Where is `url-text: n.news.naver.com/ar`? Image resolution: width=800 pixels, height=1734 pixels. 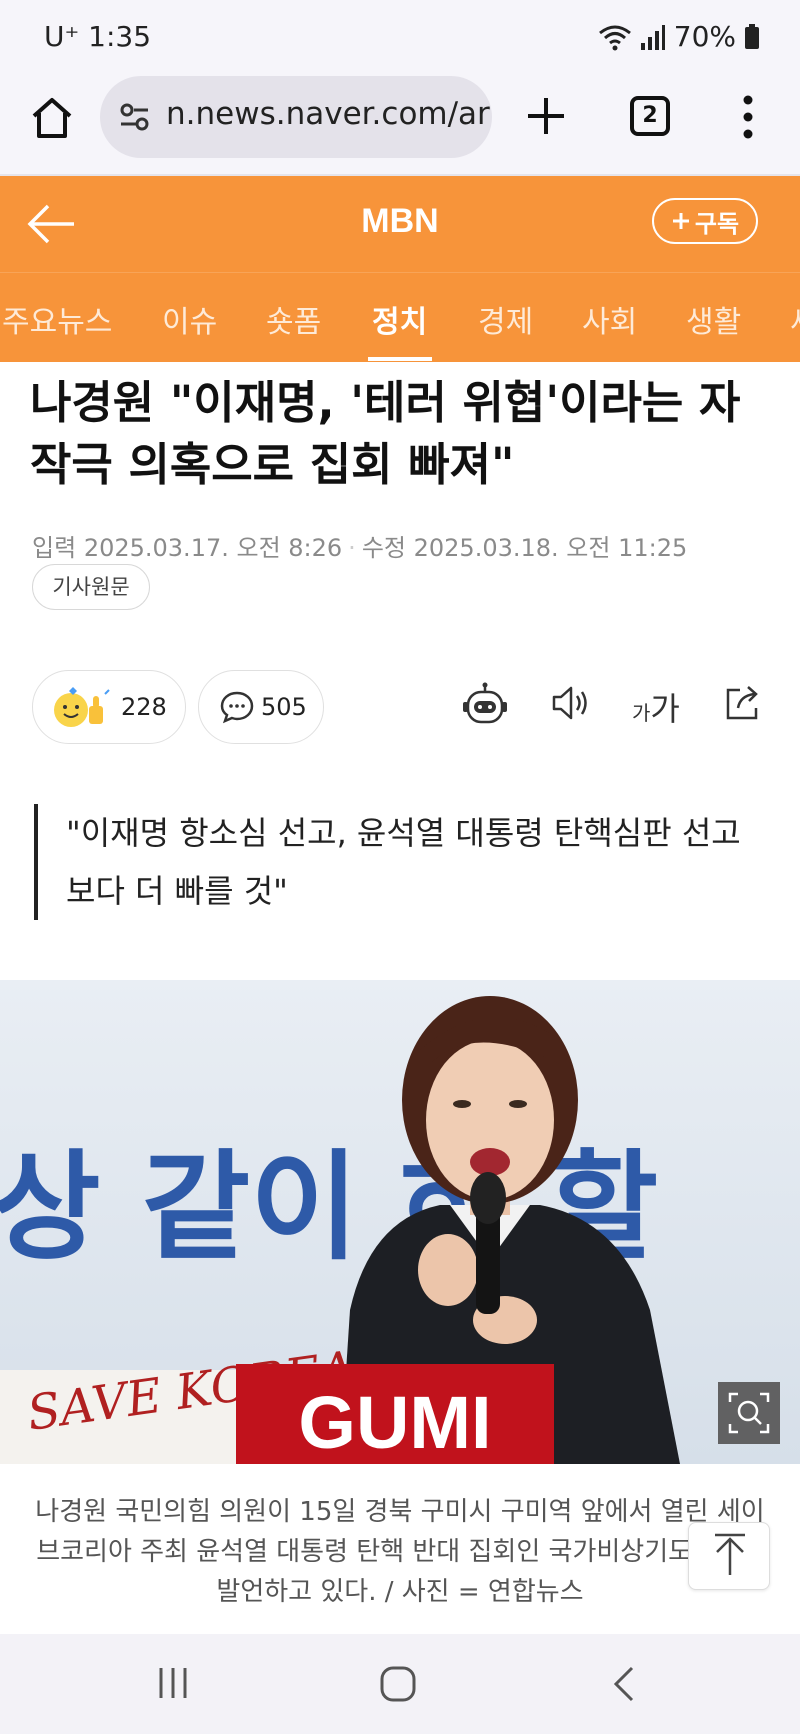
url-text: n.news.naver.com/ar is located at coordinates (328, 114).